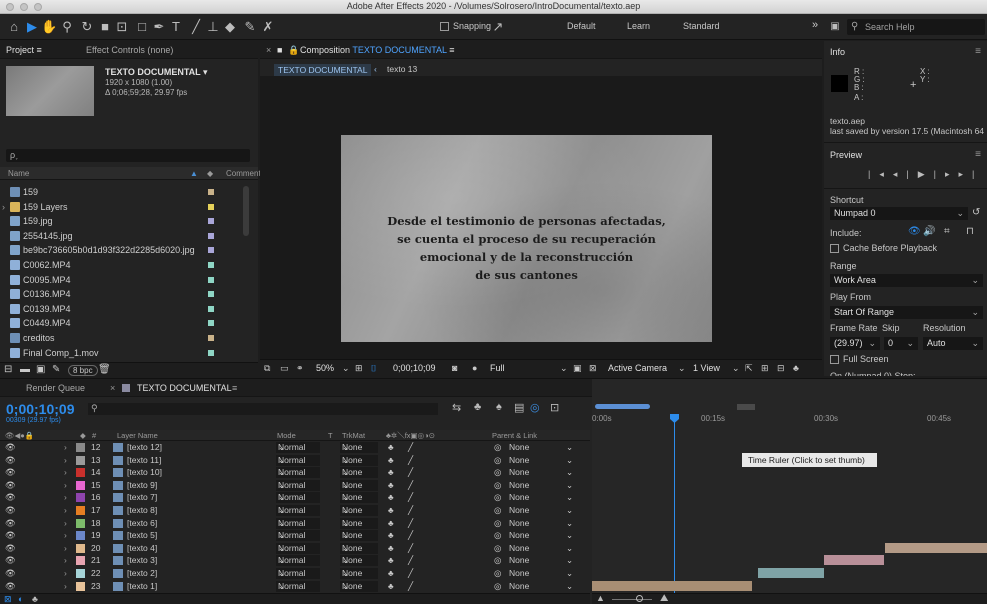 The width and height of the screenshot is (987, 604). Describe the element at coordinates (142, 586) in the screenshot. I see `layer-name: [texto 1]` at that location.